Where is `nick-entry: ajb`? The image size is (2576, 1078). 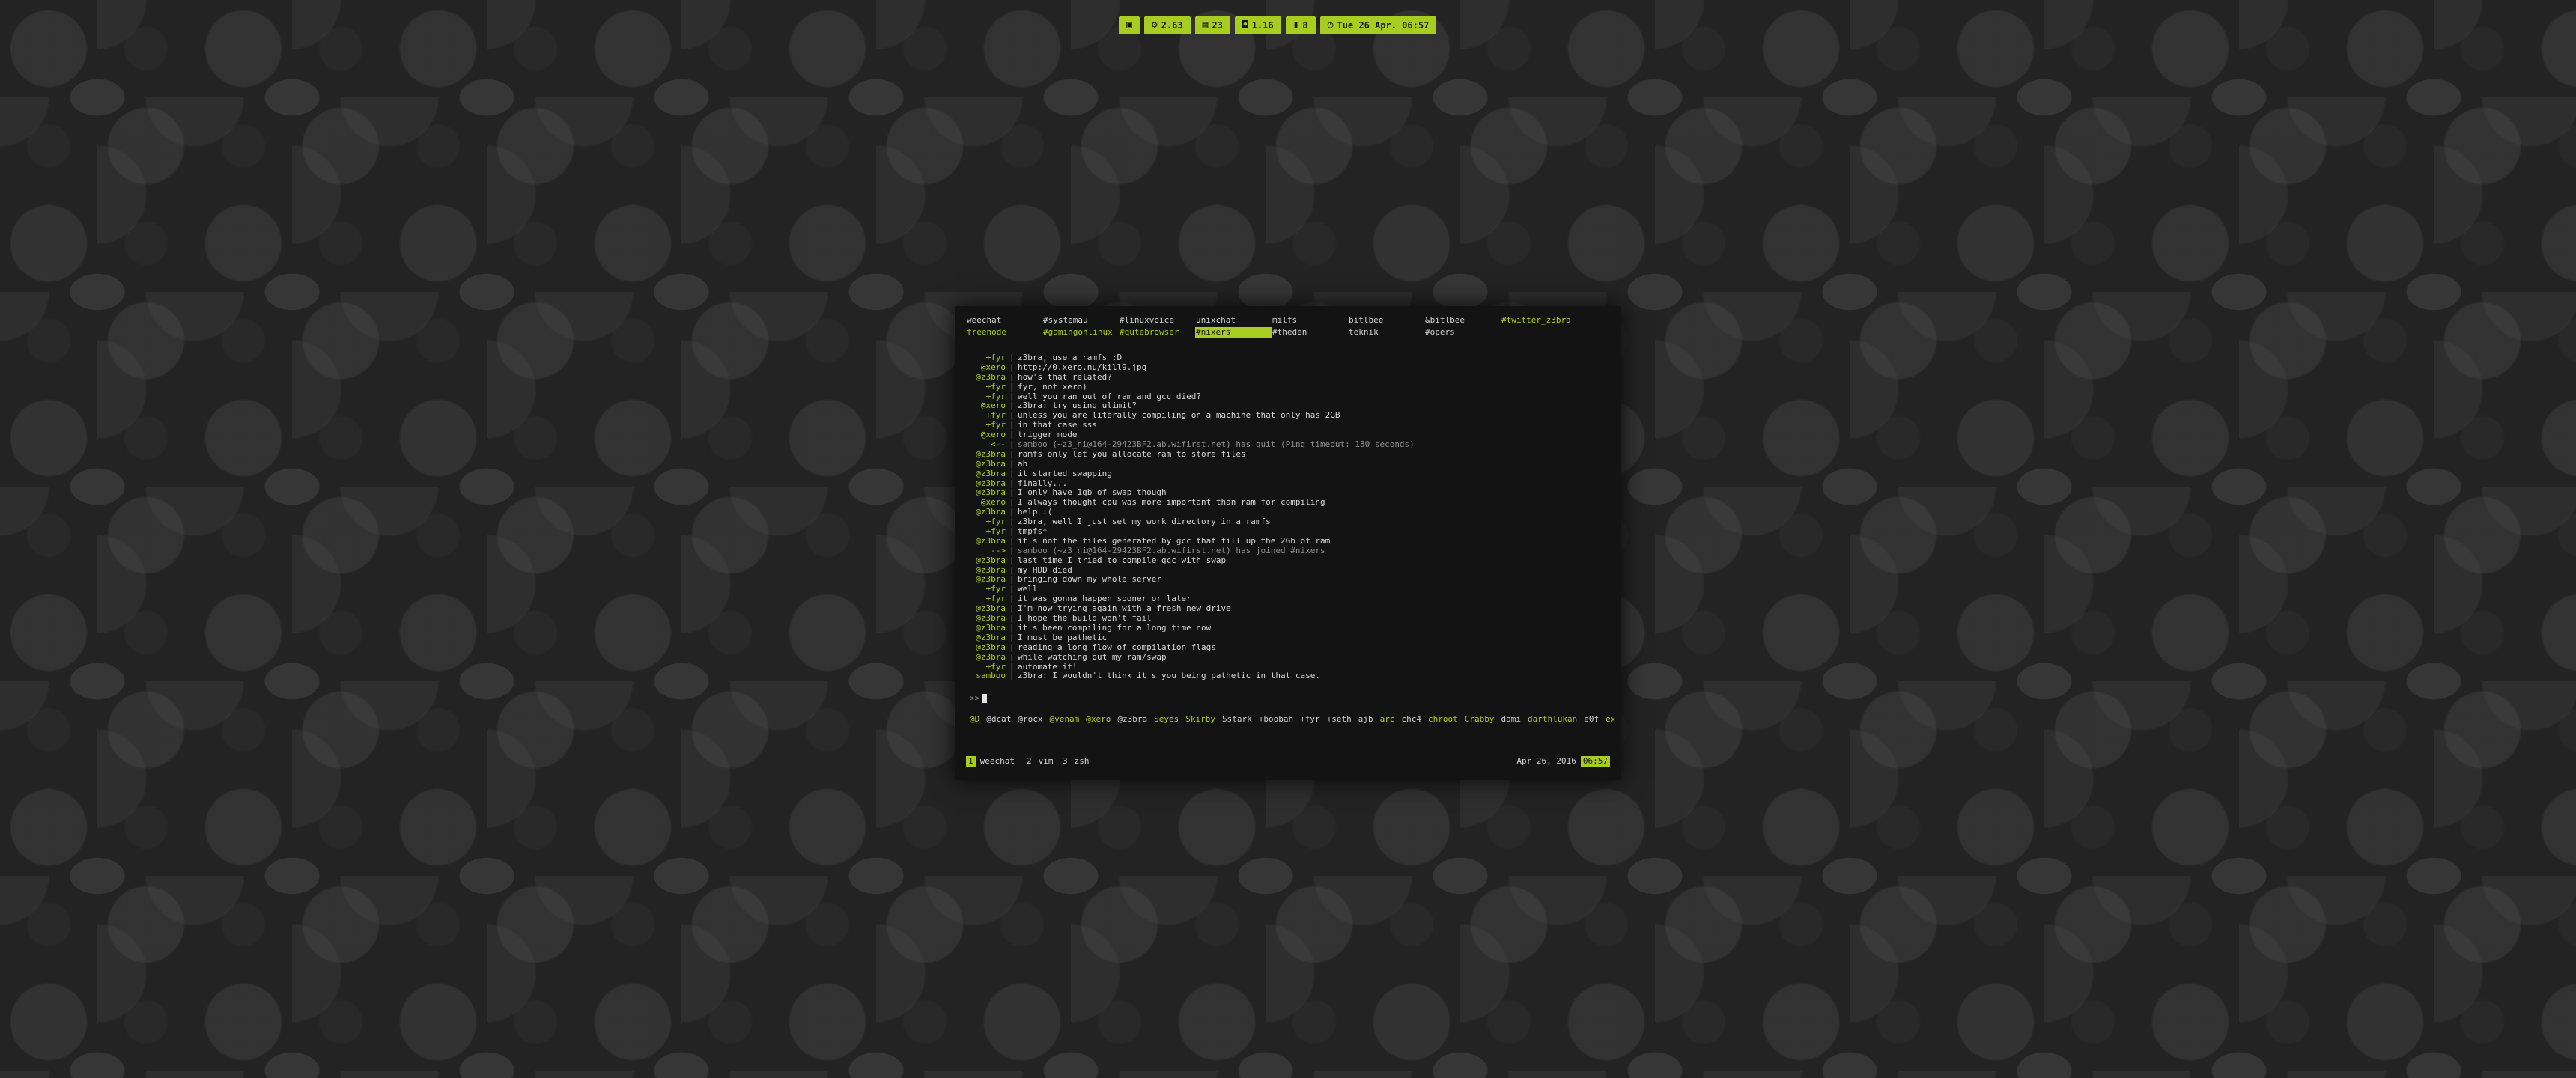 nick-entry: ajb is located at coordinates (1365, 719).